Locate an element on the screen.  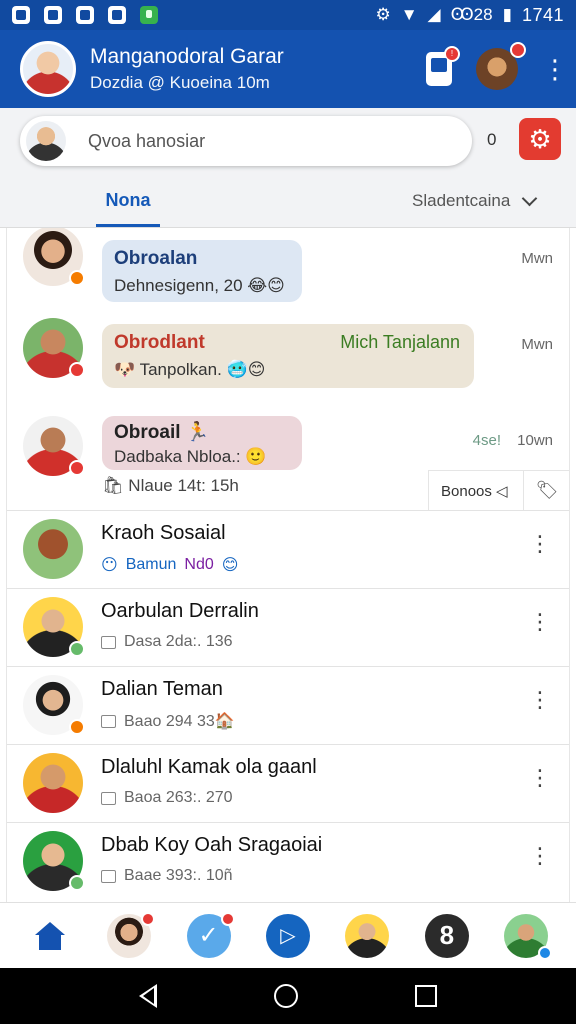
list-item-sub: 😶 Bamun Nd0 😊 is located at coordinates (169, 565).